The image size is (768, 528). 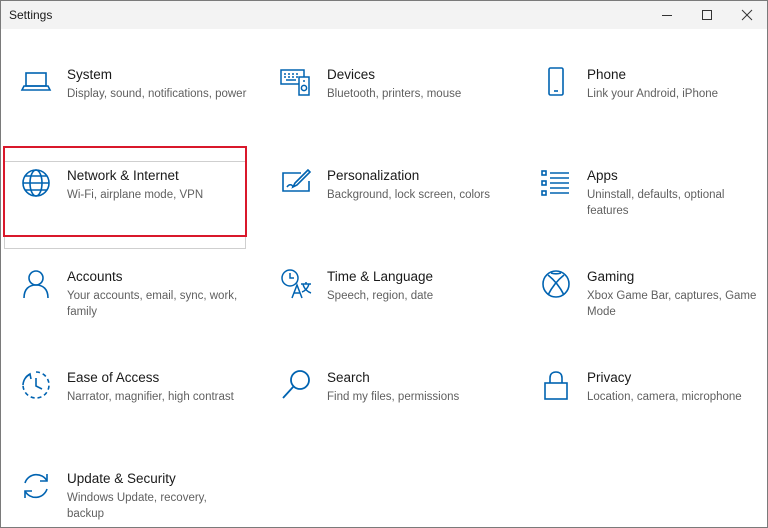 What do you see at coordinates (296, 183) in the screenshot?
I see `paint-icon` at bounding box center [296, 183].